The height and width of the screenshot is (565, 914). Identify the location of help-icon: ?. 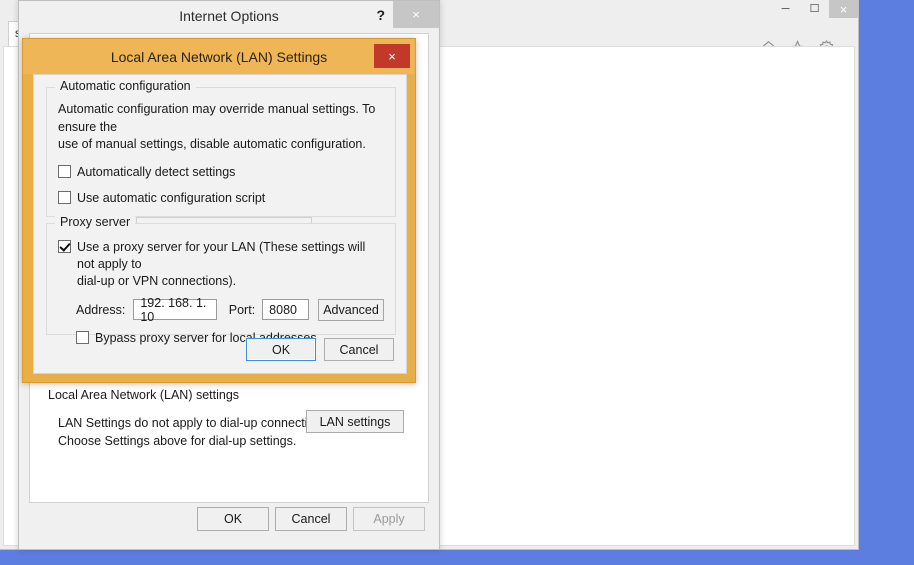
(380, 15).